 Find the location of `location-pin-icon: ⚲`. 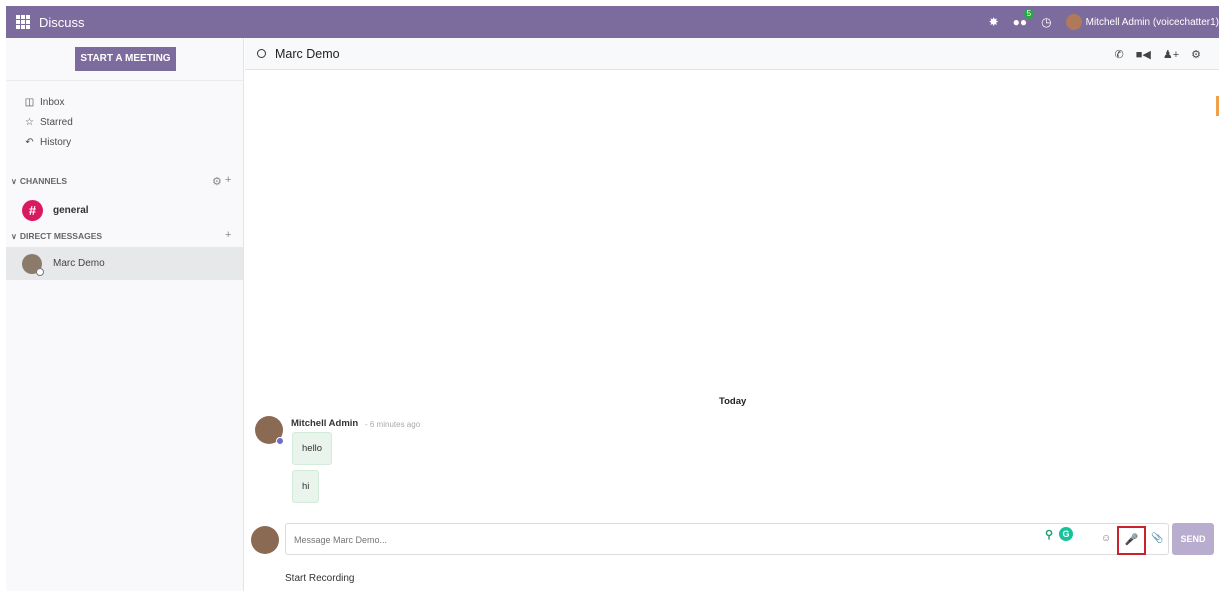

location-pin-icon: ⚲ is located at coordinates (1049, 534).